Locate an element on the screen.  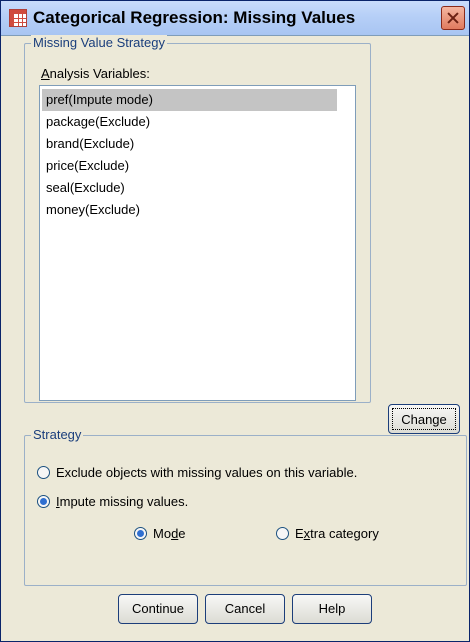
mode-radio is located at coordinates (140, 534).